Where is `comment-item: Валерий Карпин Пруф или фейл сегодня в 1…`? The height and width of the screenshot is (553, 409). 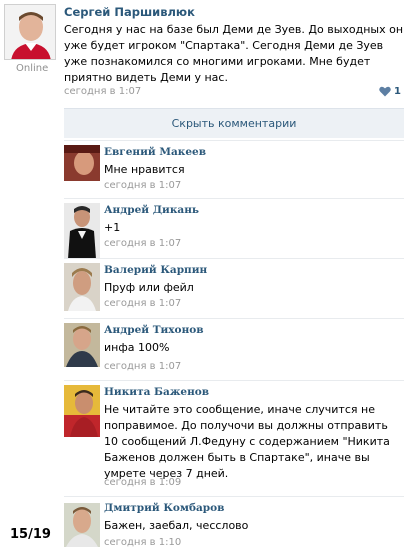
comment-item: Валерий Карпин Пруф или фейл сегодня в 1… is located at coordinates (234, 287).